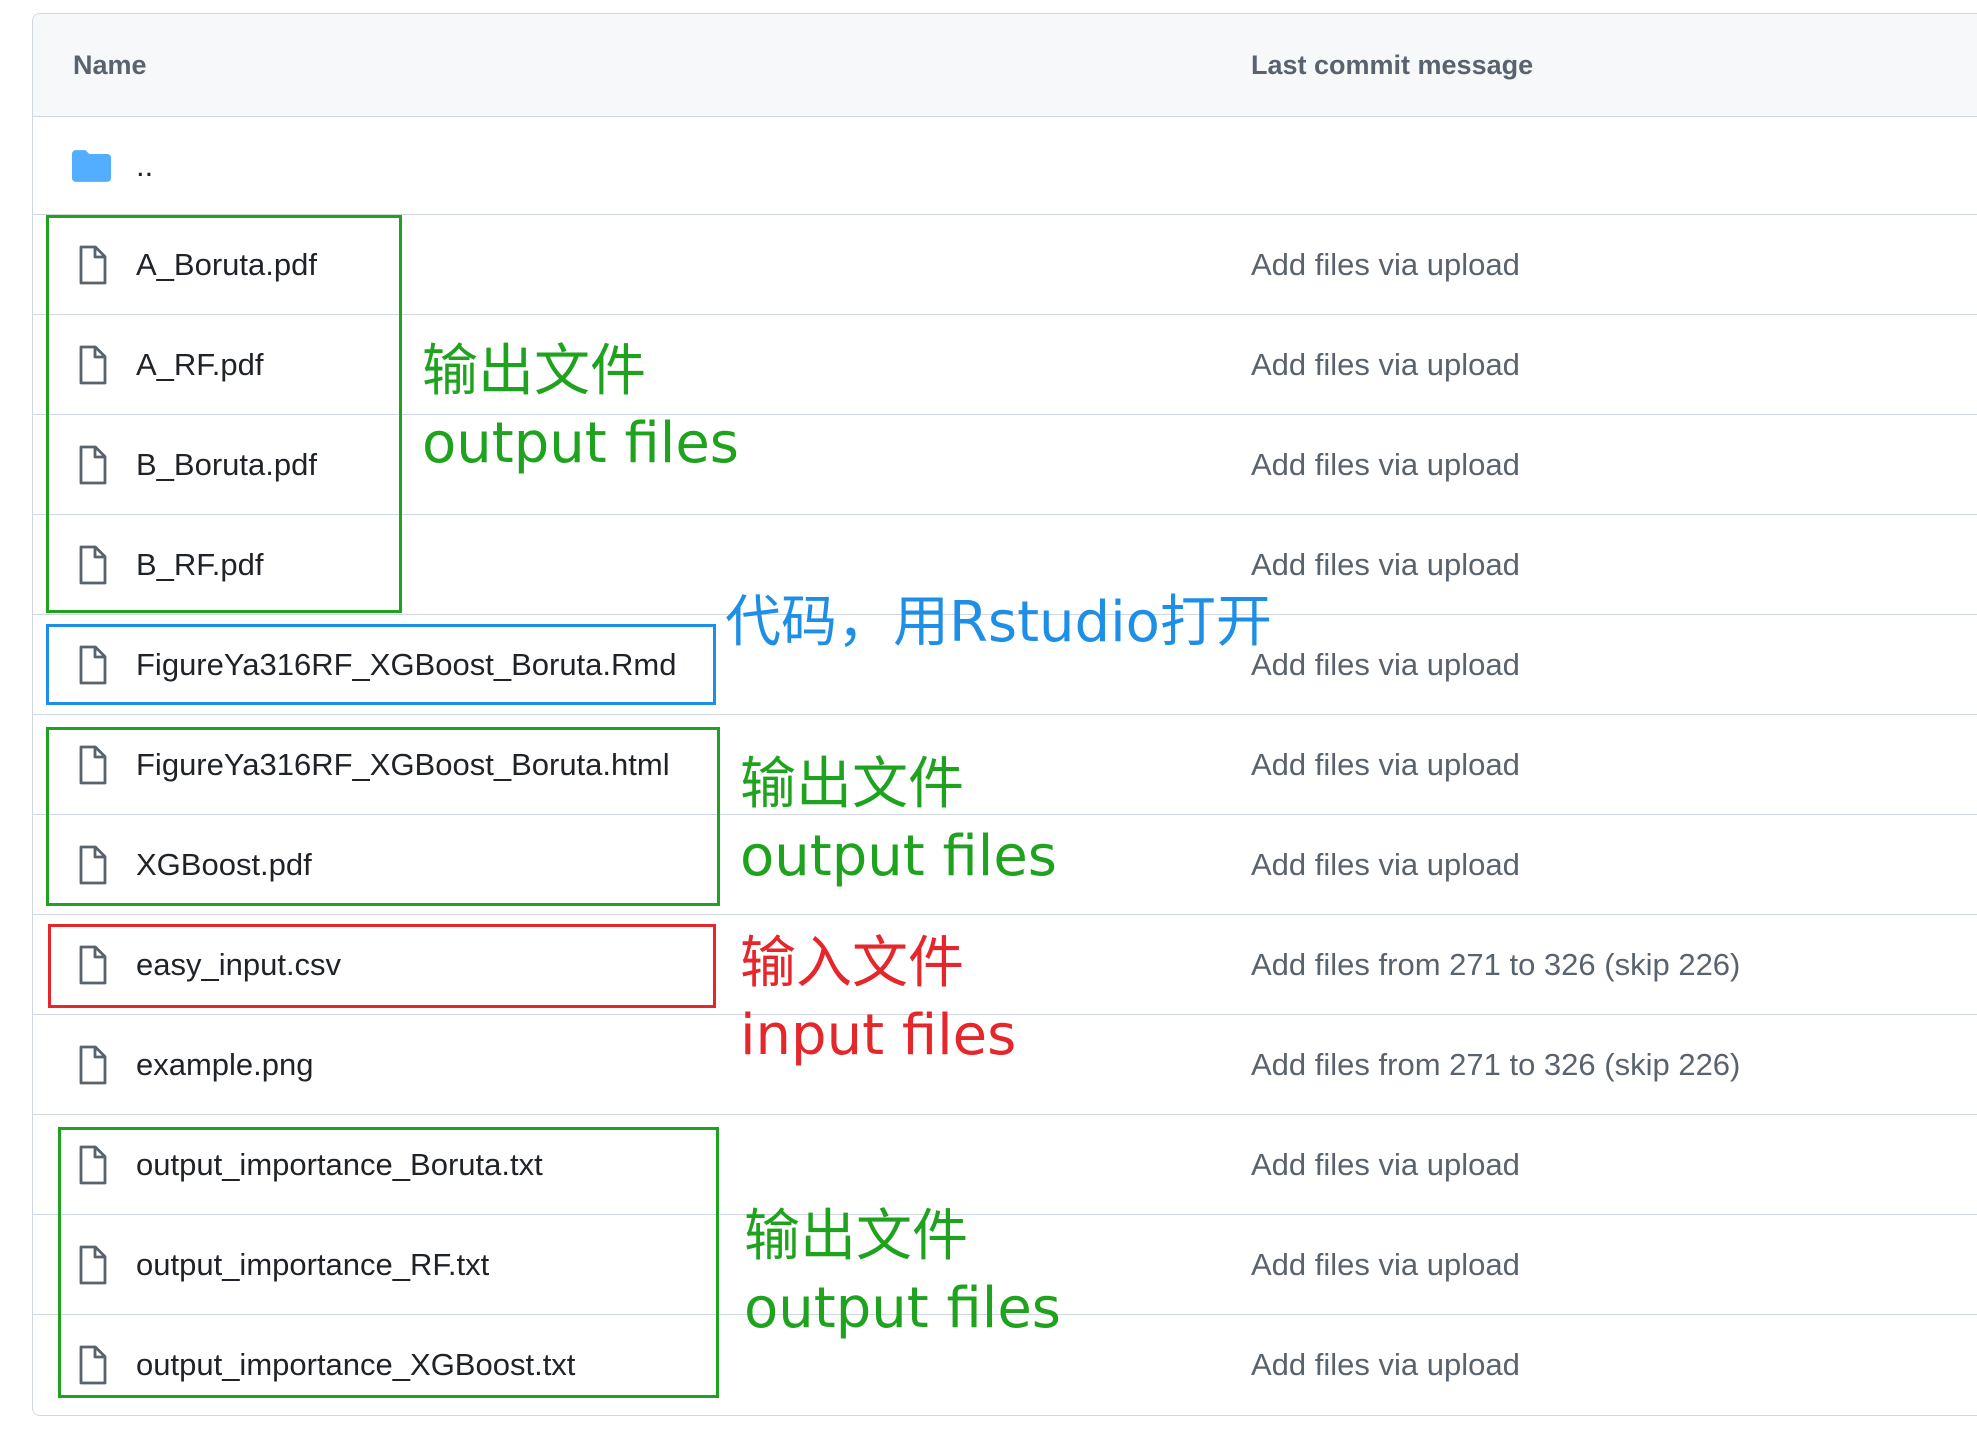 The height and width of the screenshot is (1429, 1977). I want to click on parent-directory-link: .., so click(144, 166).